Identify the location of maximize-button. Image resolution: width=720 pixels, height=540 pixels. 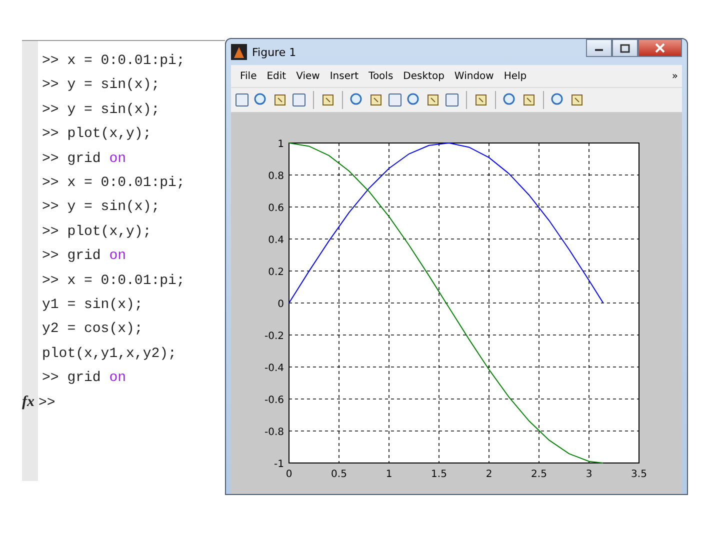
(625, 48).